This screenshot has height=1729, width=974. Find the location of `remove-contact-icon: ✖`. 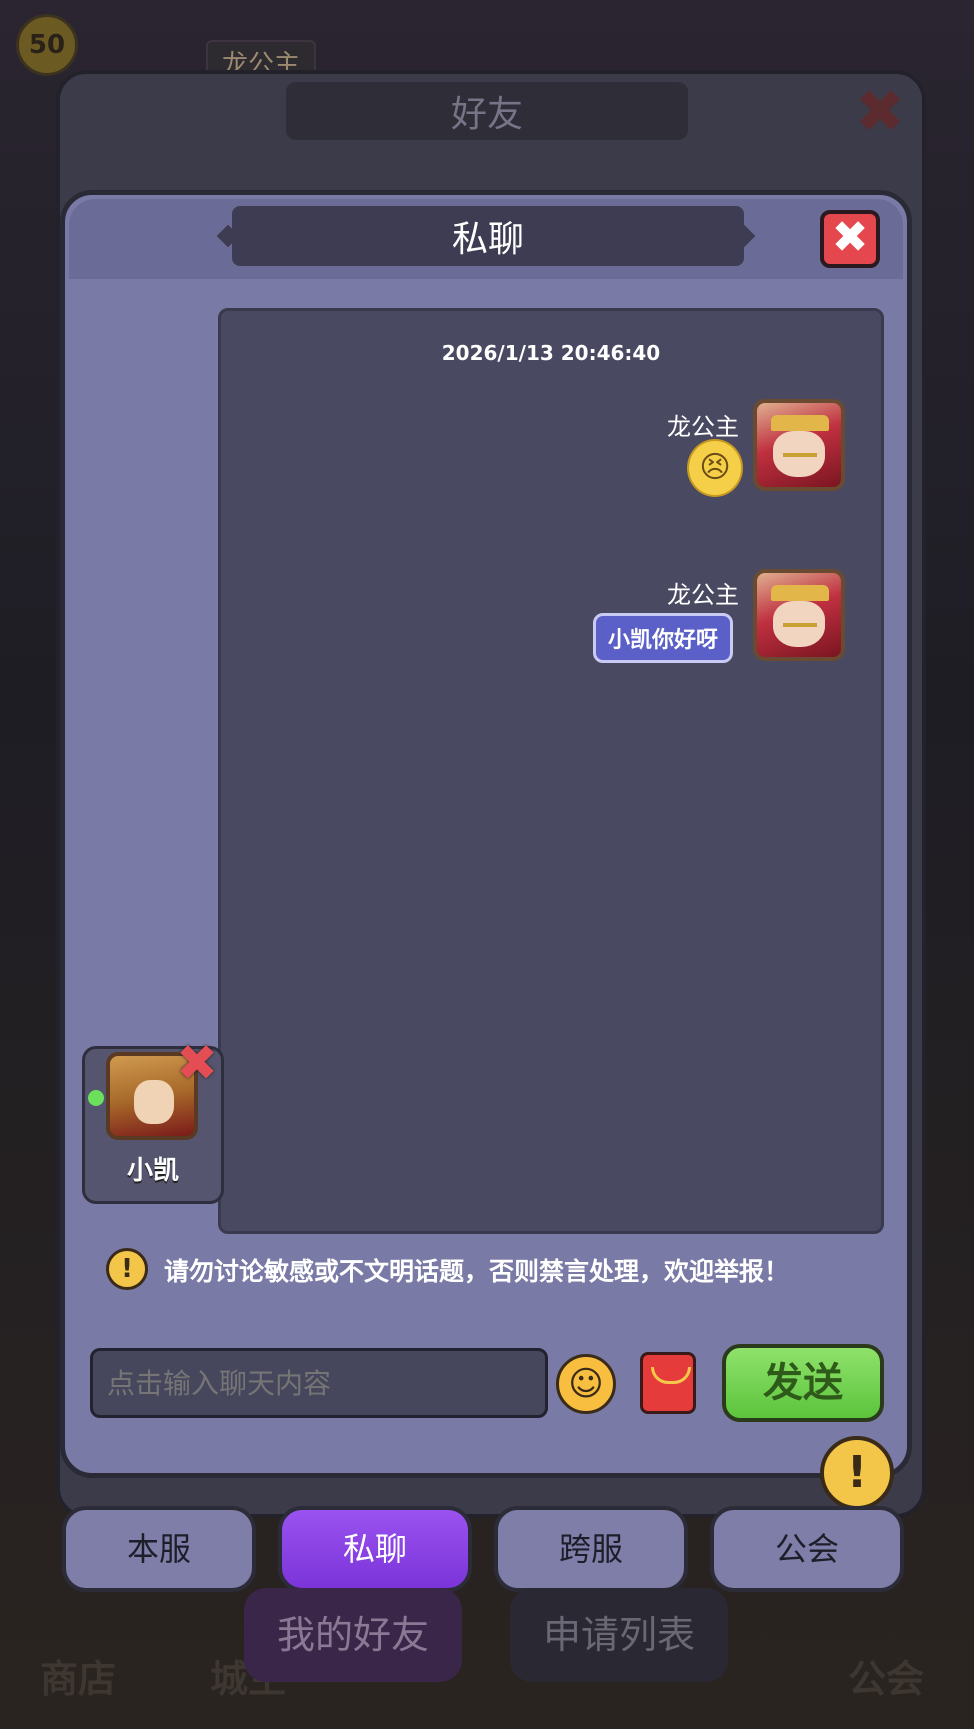

remove-contact-icon: ✖ is located at coordinates (197, 1063).